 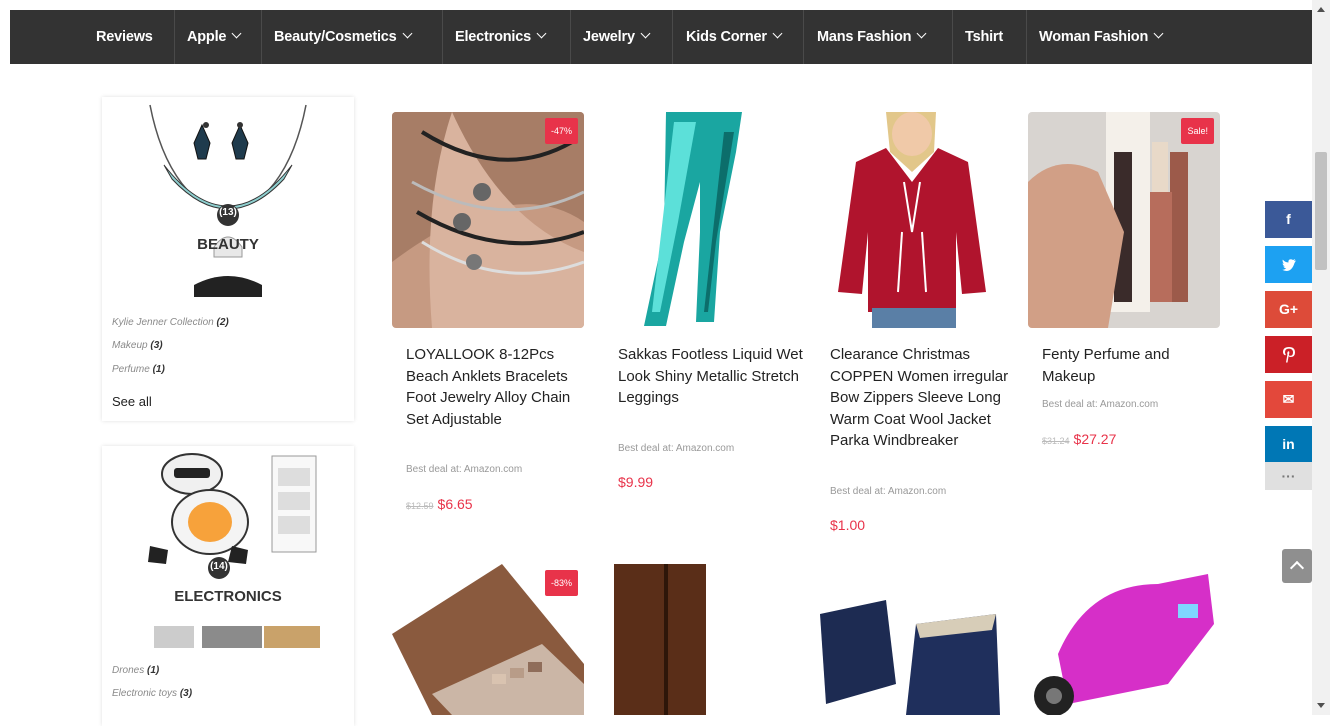 I want to click on perfume-product-image, so click(x=1124, y=220).